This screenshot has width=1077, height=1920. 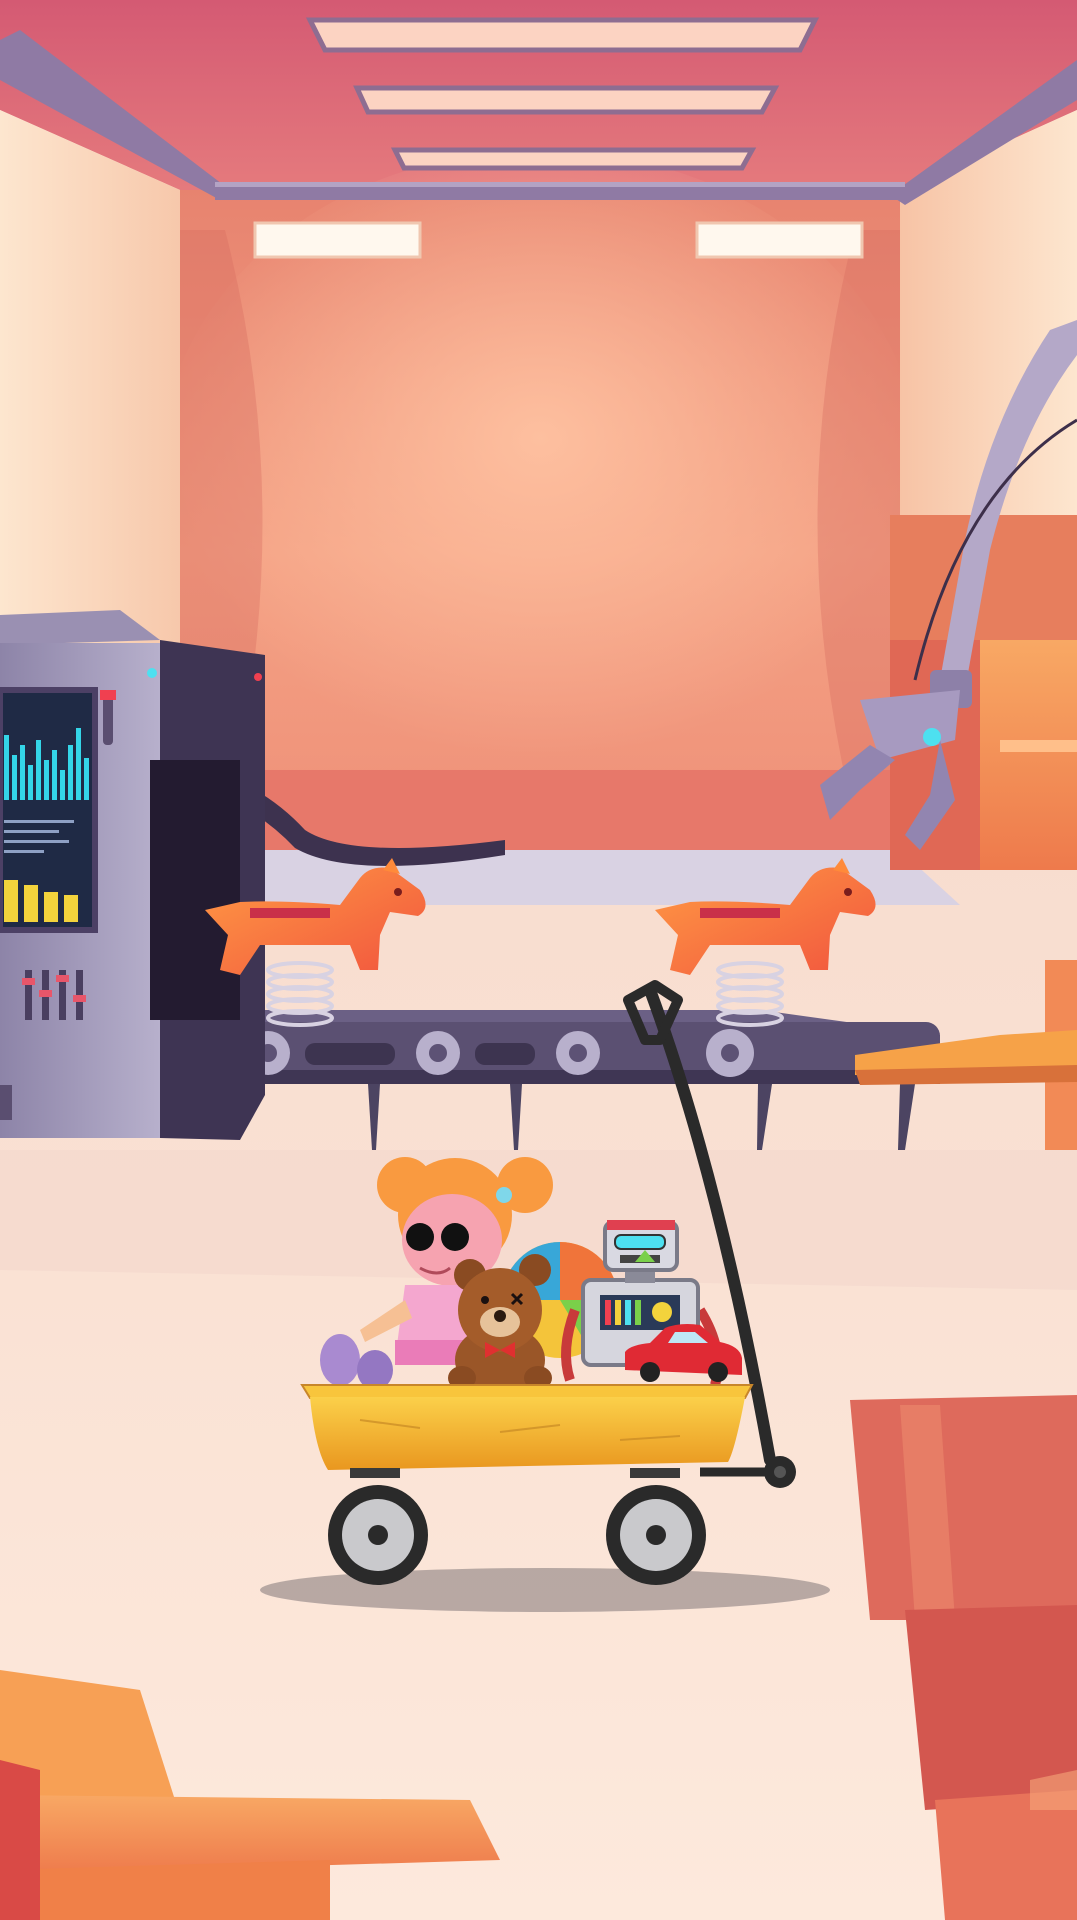 What do you see at coordinates (500, 1324) in the screenshot?
I see `teddy-bear` at bounding box center [500, 1324].